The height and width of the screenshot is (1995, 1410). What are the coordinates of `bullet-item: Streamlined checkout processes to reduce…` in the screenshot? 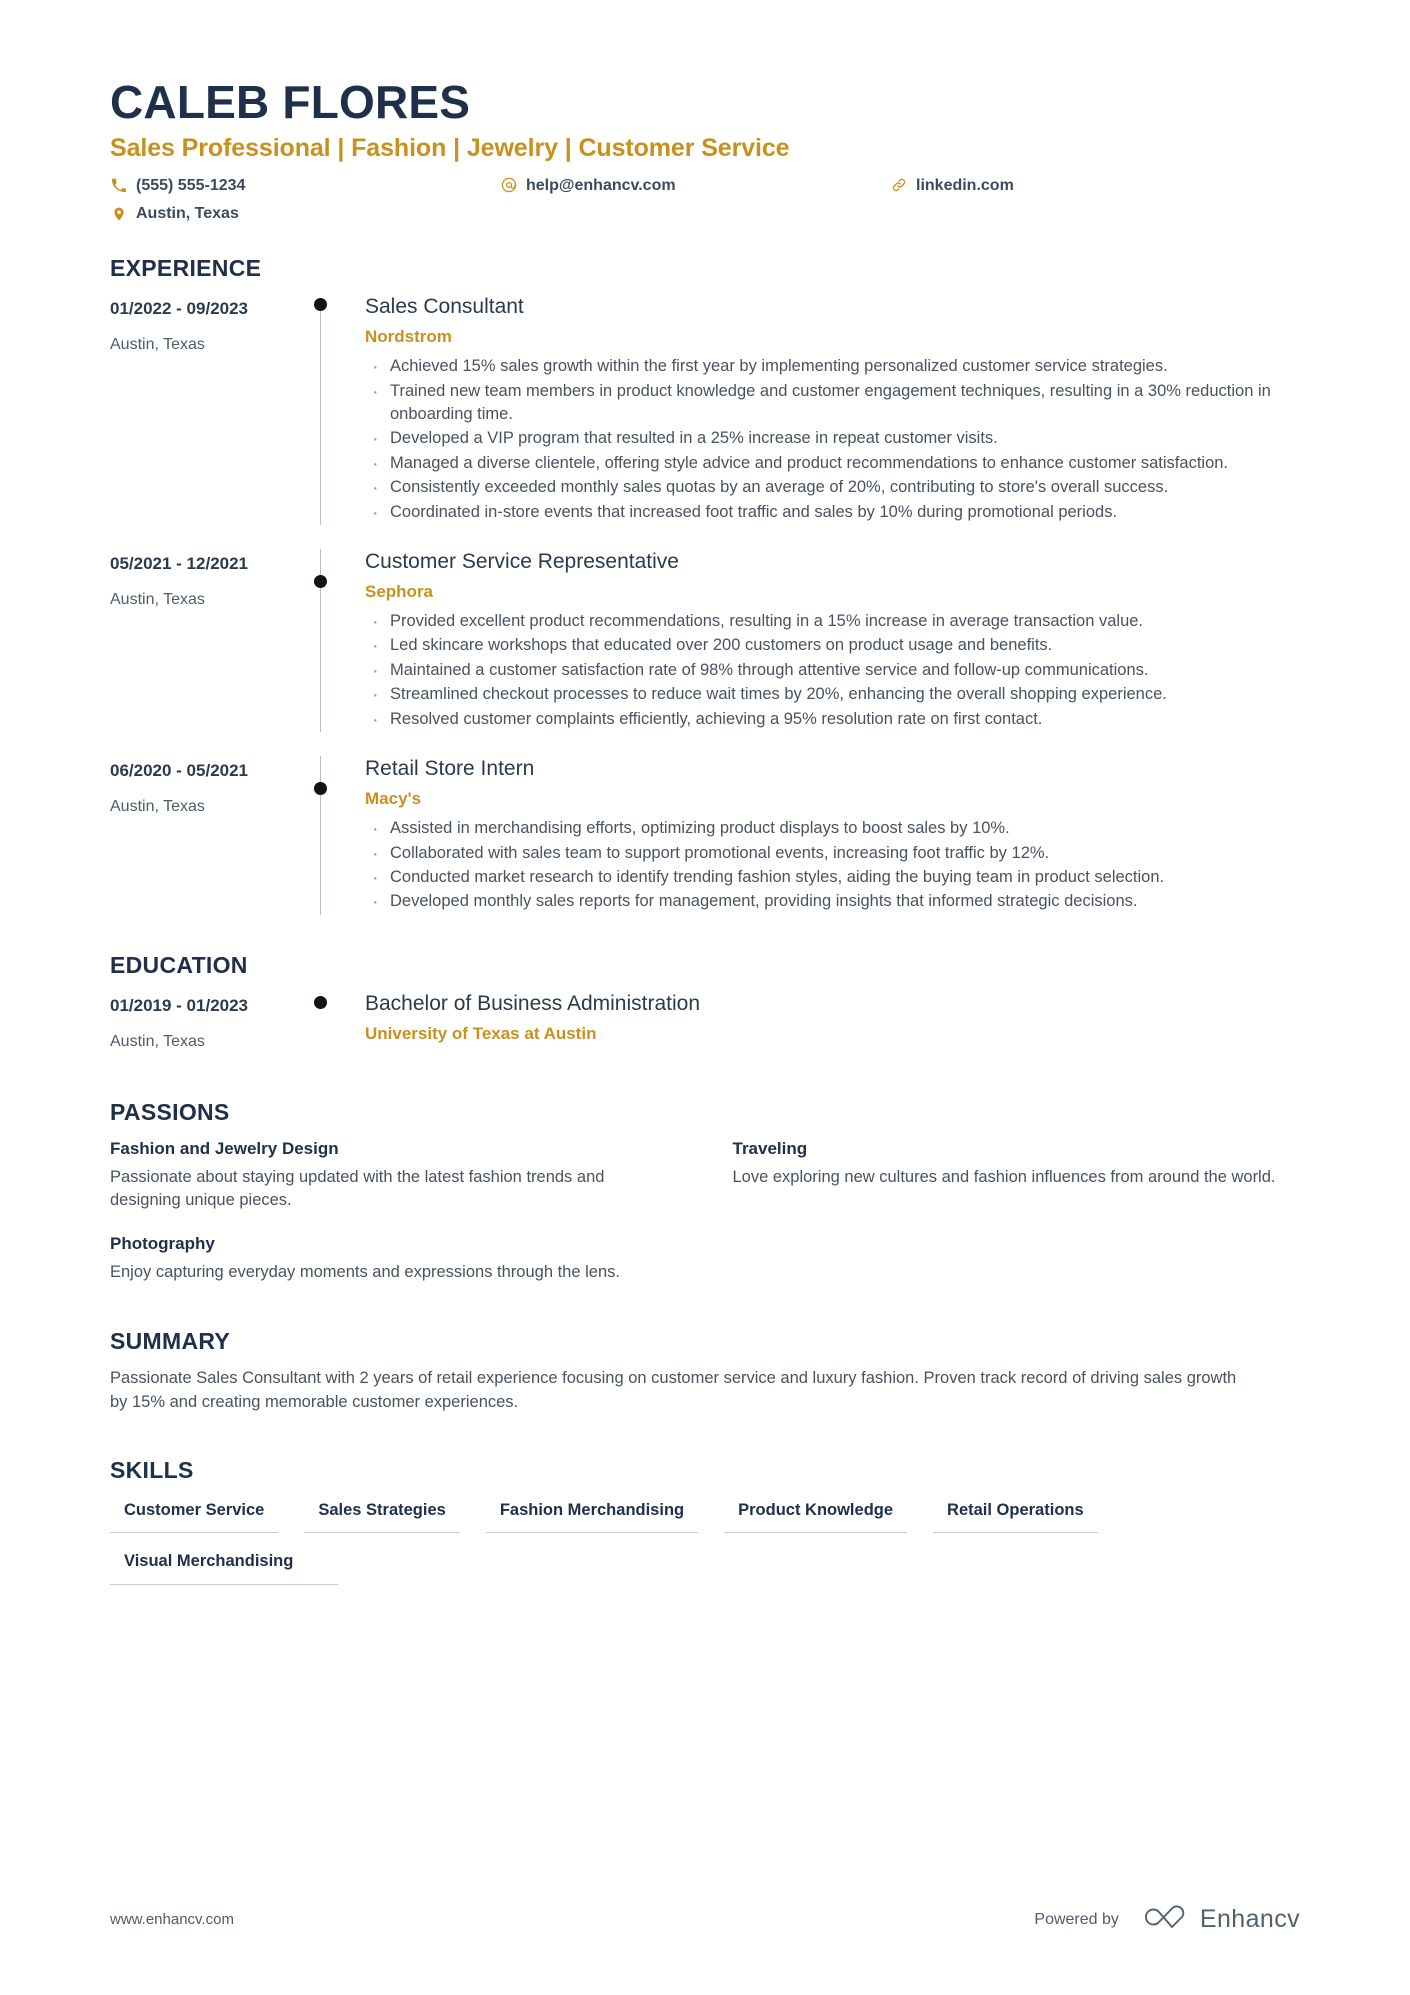 It's located at (832, 695).